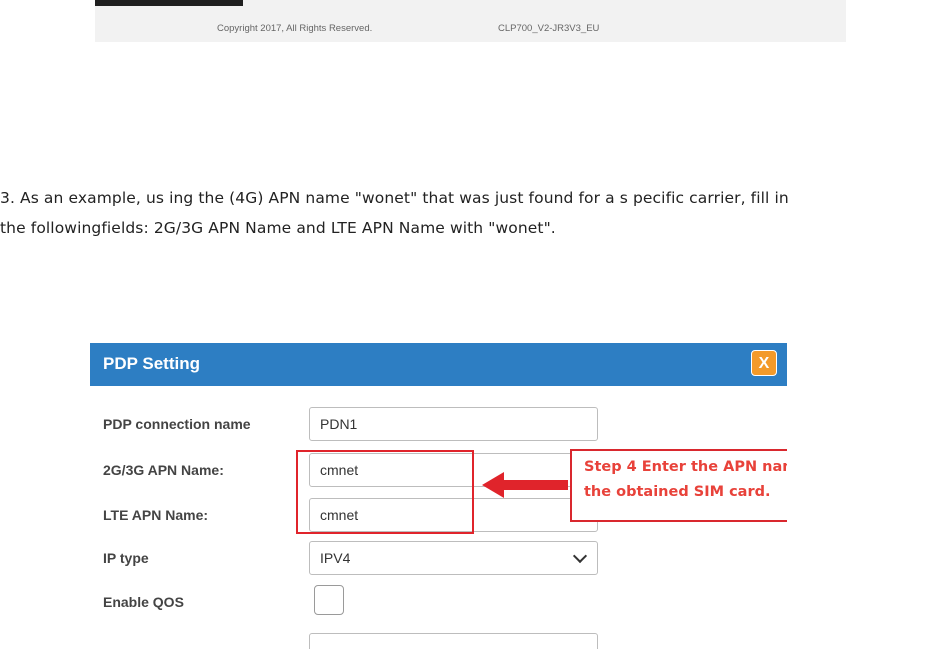 The height and width of the screenshot is (649, 942). What do you see at coordinates (163, 470) in the screenshot?
I see `apn-2g3g-label: 2G/3G APN Name:` at bounding box center [163, 470].